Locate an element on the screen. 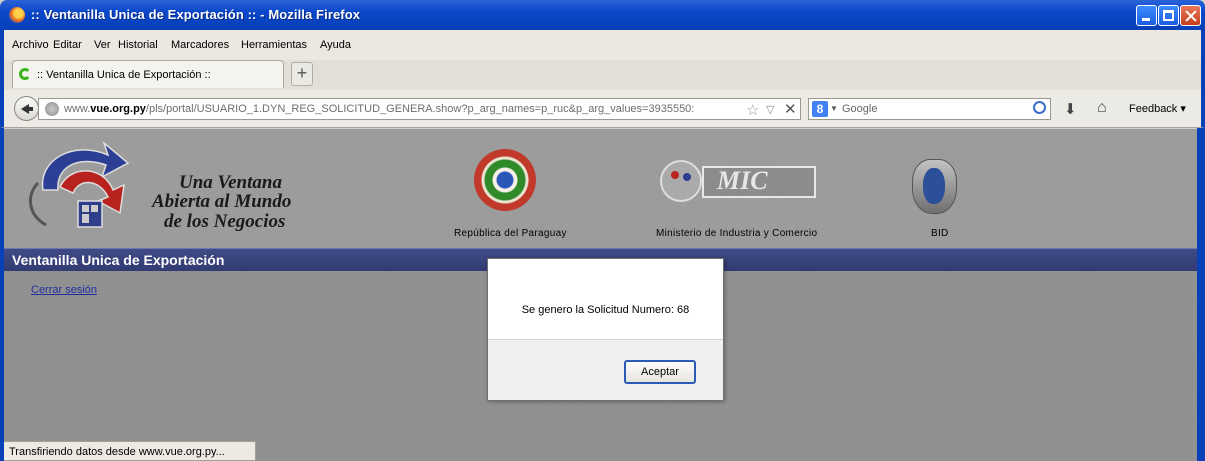 The image size is (1205, 461). history-dropdown-icon: ▽ is located at coordinates (770, 109).